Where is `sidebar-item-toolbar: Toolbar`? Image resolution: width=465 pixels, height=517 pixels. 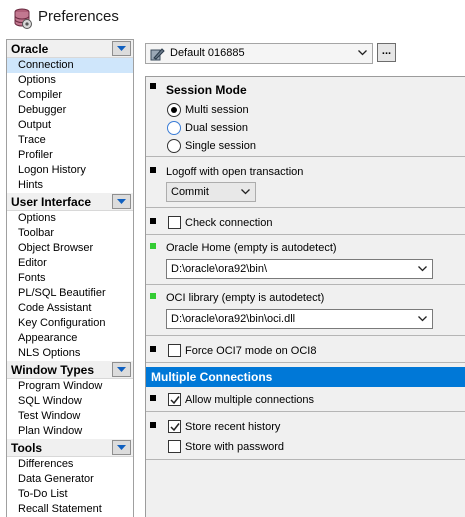 sidebar-item-toolbar: Toolbar is located at coordinates (70, 233).